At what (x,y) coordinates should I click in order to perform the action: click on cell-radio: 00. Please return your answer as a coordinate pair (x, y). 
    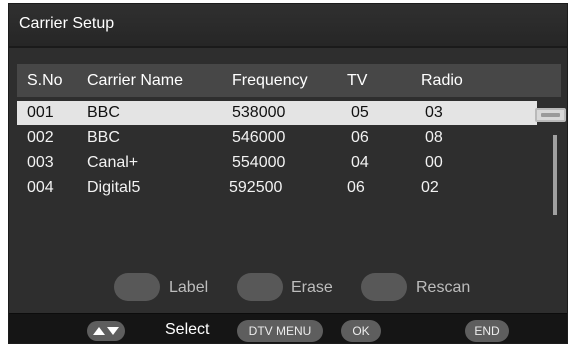
    Looking at the image, I should click on (434, 162).